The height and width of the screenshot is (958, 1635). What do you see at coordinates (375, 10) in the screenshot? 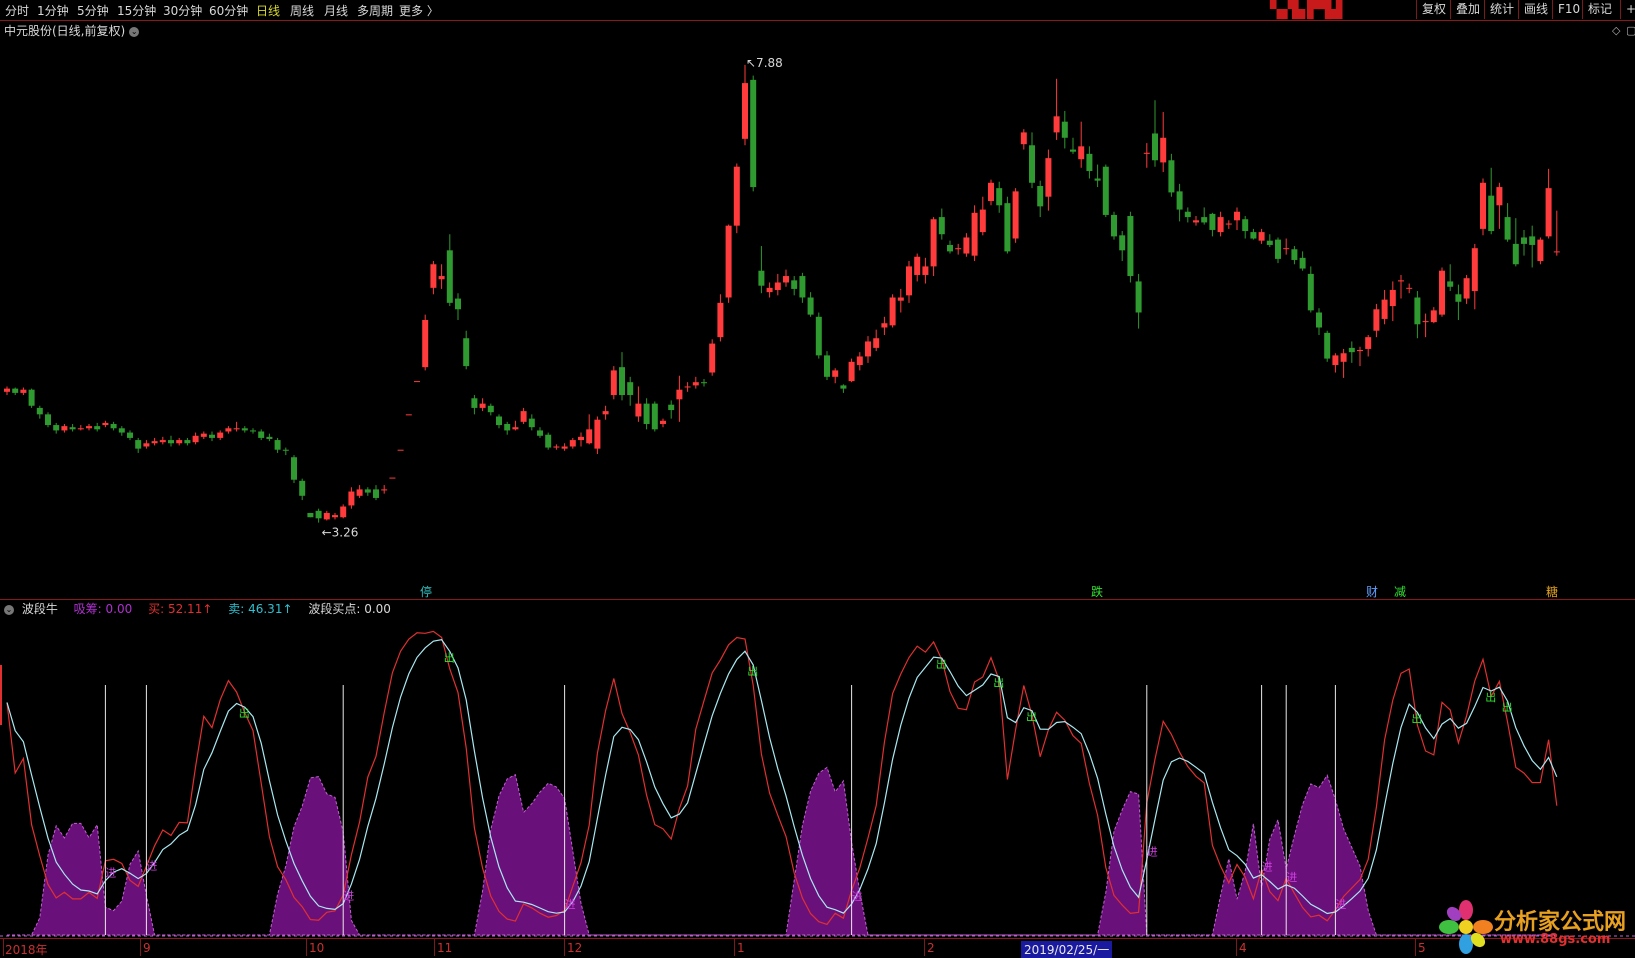
I see `period-multi: 多周期` at bounding box center [375, 10].